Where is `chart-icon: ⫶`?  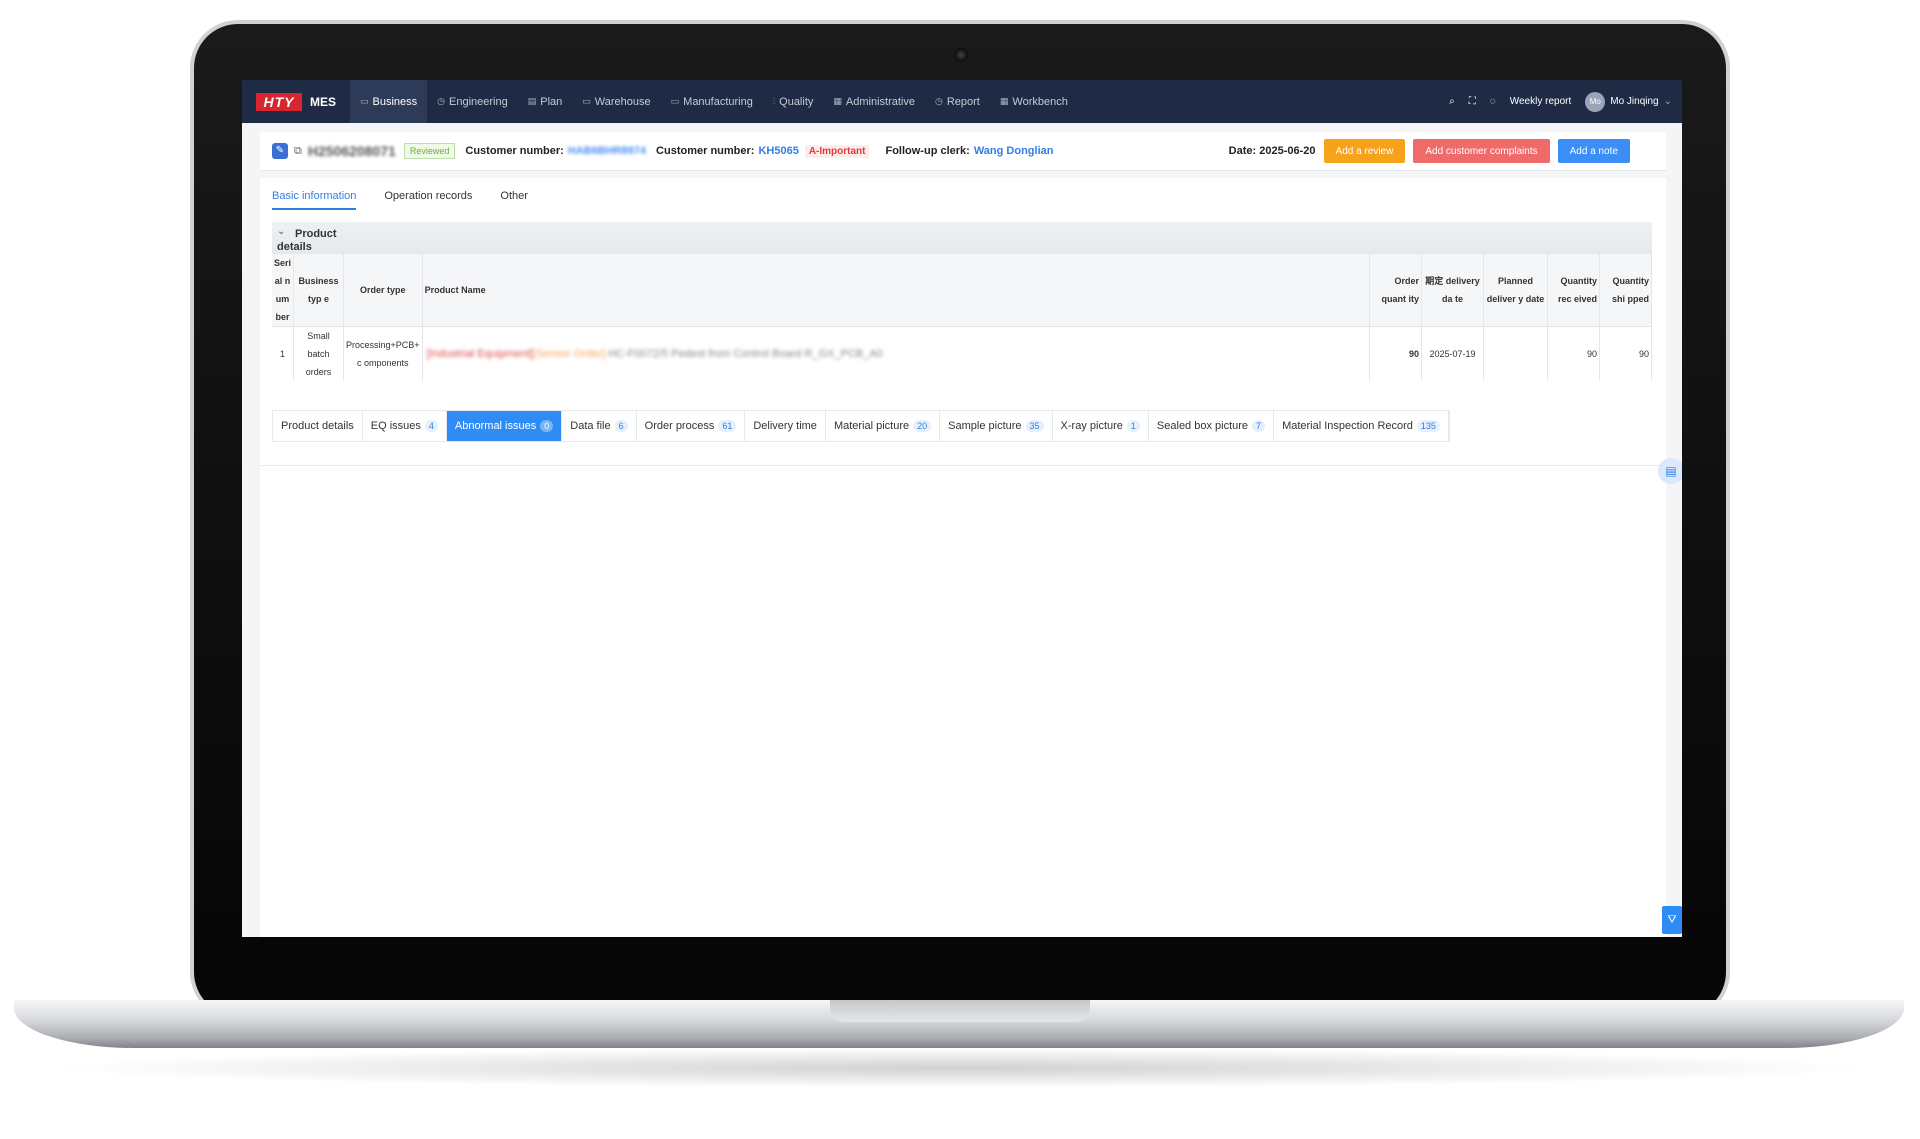
chart-icon: ⫶ is located at coordinates (774, 101).